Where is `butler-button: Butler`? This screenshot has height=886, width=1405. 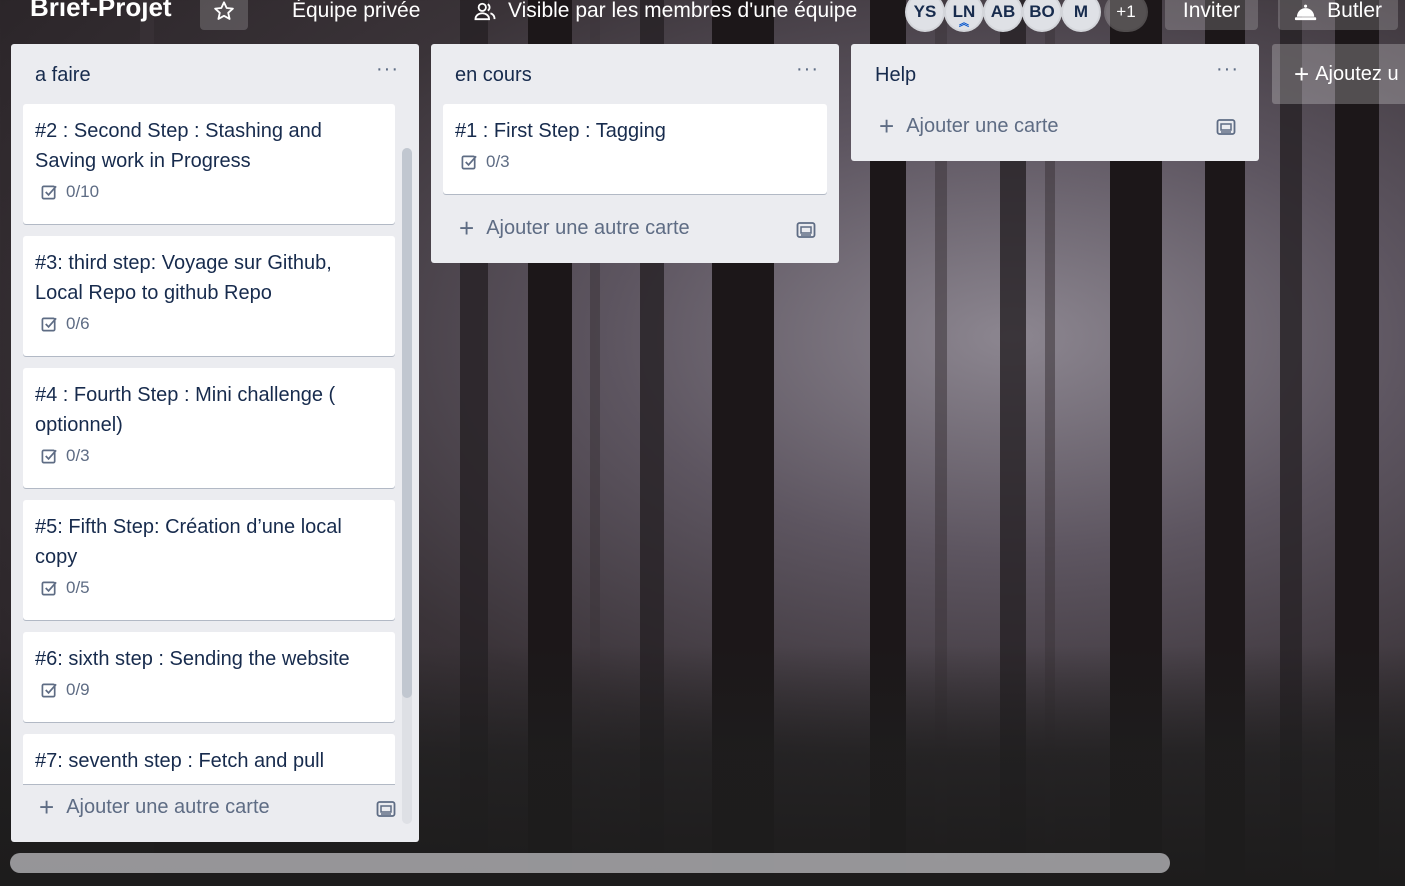
butler-button: Butler is located at coordinates (1338, 15).